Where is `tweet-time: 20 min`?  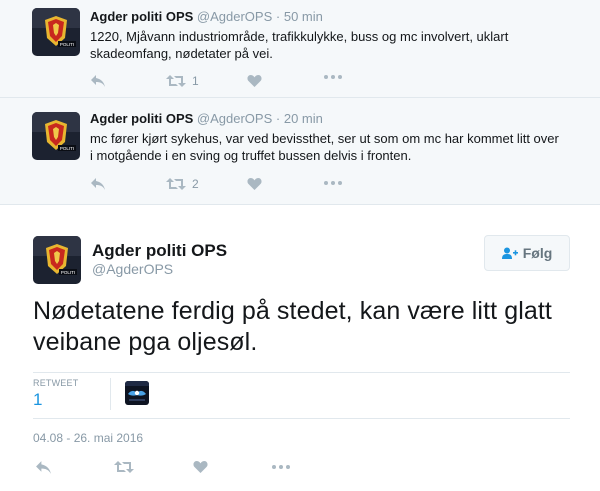 tweet-time: 20 min is located at coordinates (303, 118).